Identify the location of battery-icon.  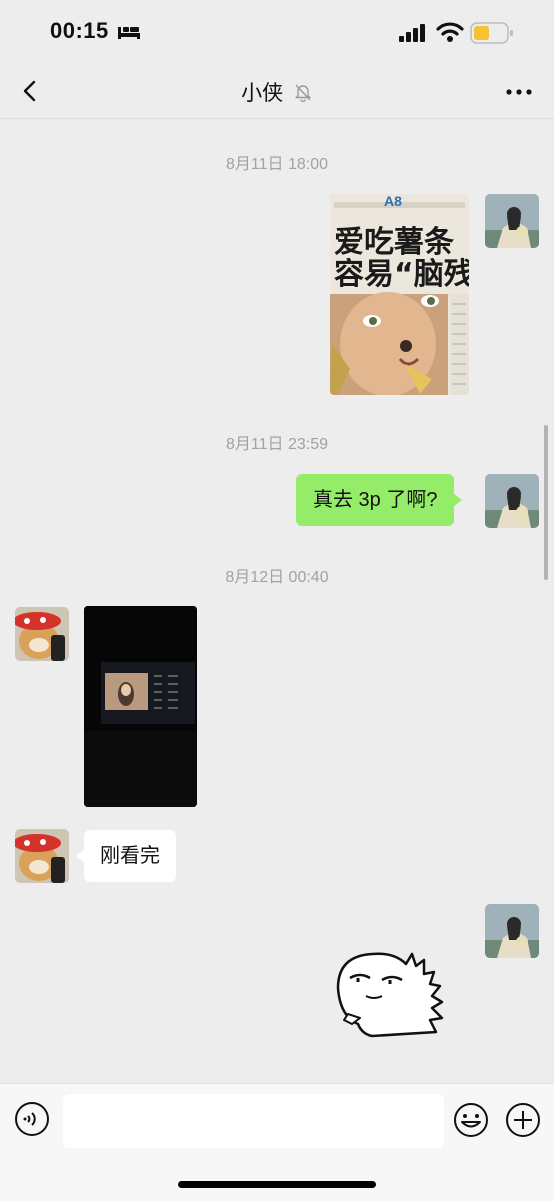
(491, 33).